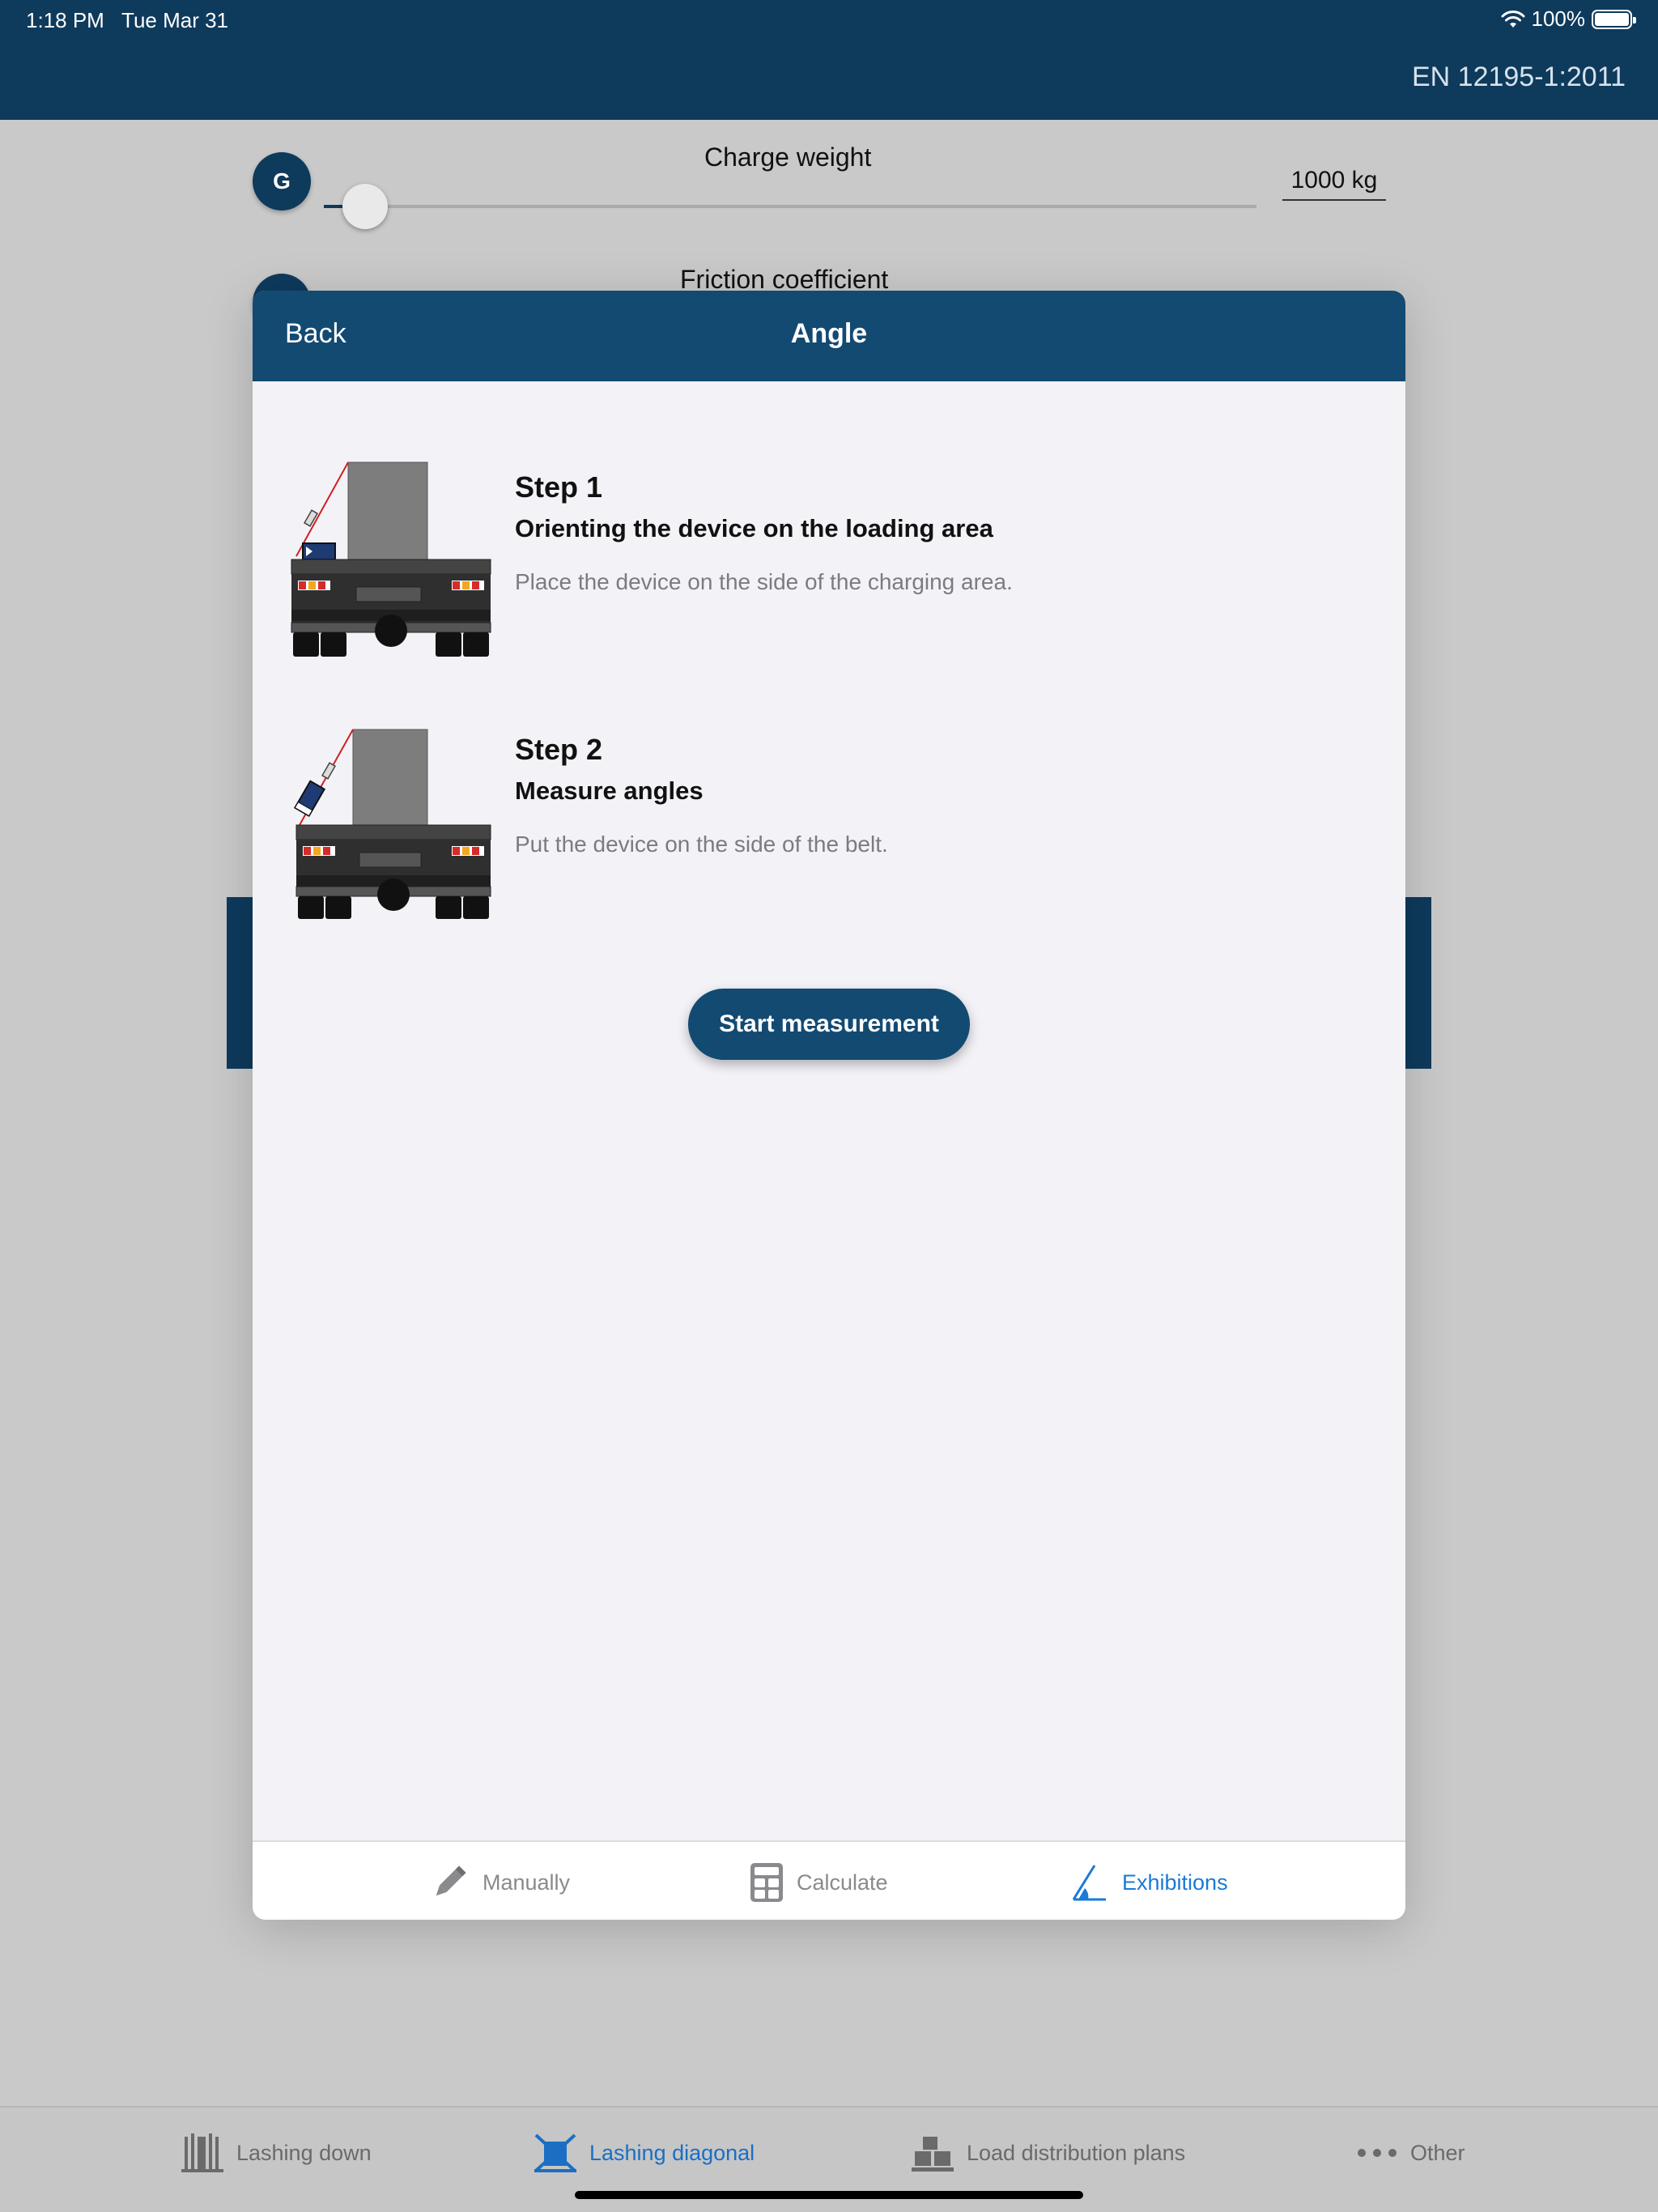 Image resolution: width=1658 pixels, height=2212 pixels. Describe the element at coordinates (1558, 19) in the screenshot. I see `battery-percent: 100%` at that location.